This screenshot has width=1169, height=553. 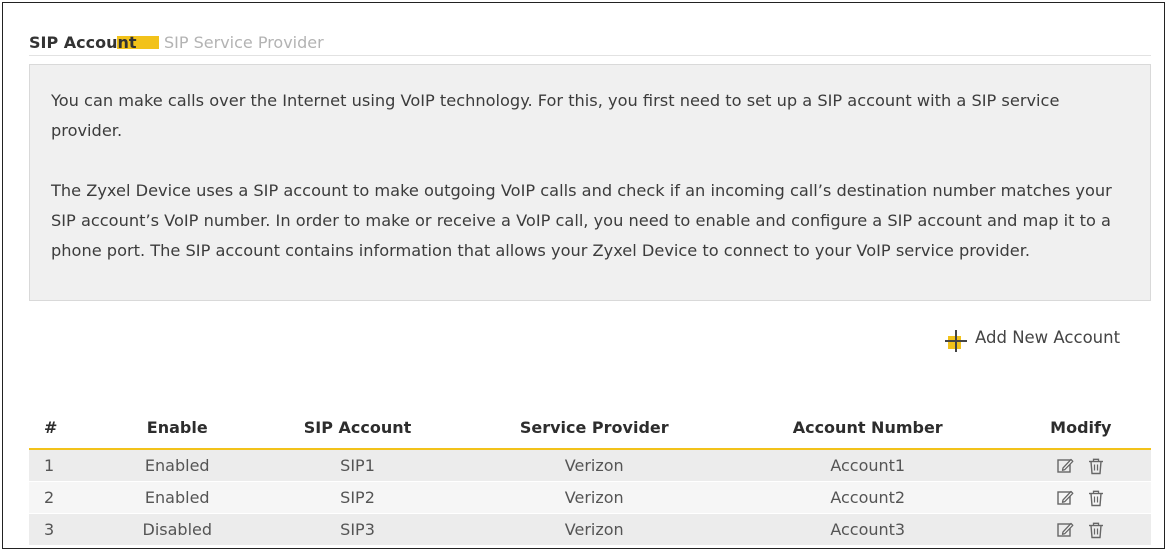 What do you see at coordinates (177, 529) in the screenshot?
I see `cell-enable: Disabled` at bounding box center [177, 529].